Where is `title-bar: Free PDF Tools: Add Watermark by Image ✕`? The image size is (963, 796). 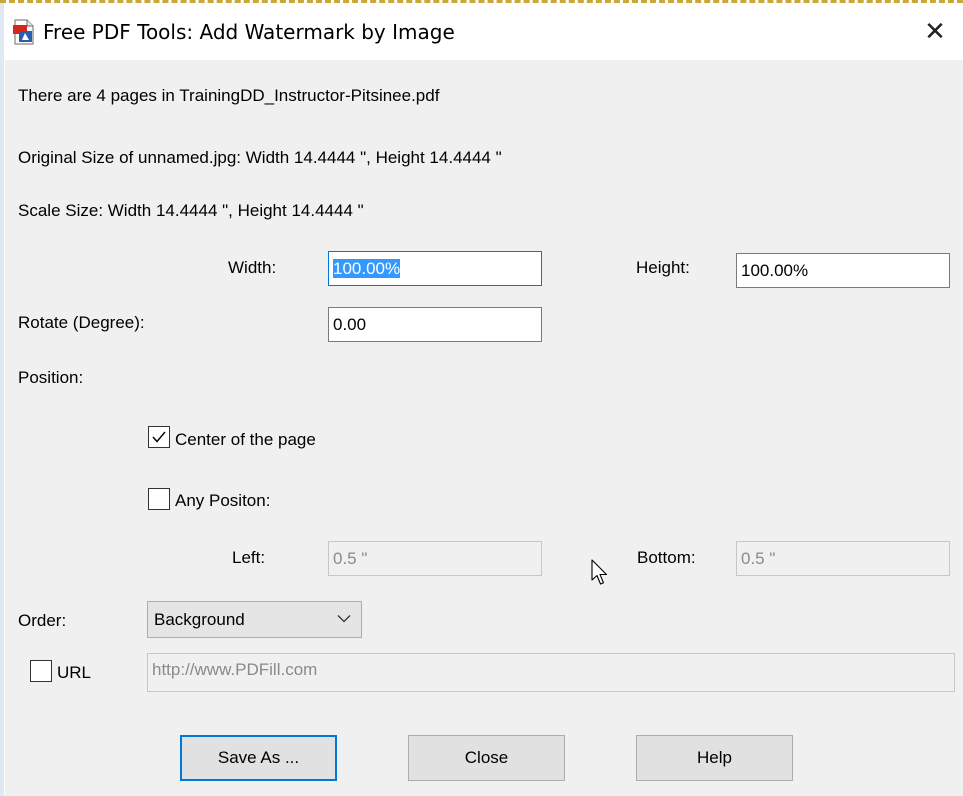
title-bar: Free PDF Tools: Add Watermark by Image ✕ is located at coordinates (484, 32).